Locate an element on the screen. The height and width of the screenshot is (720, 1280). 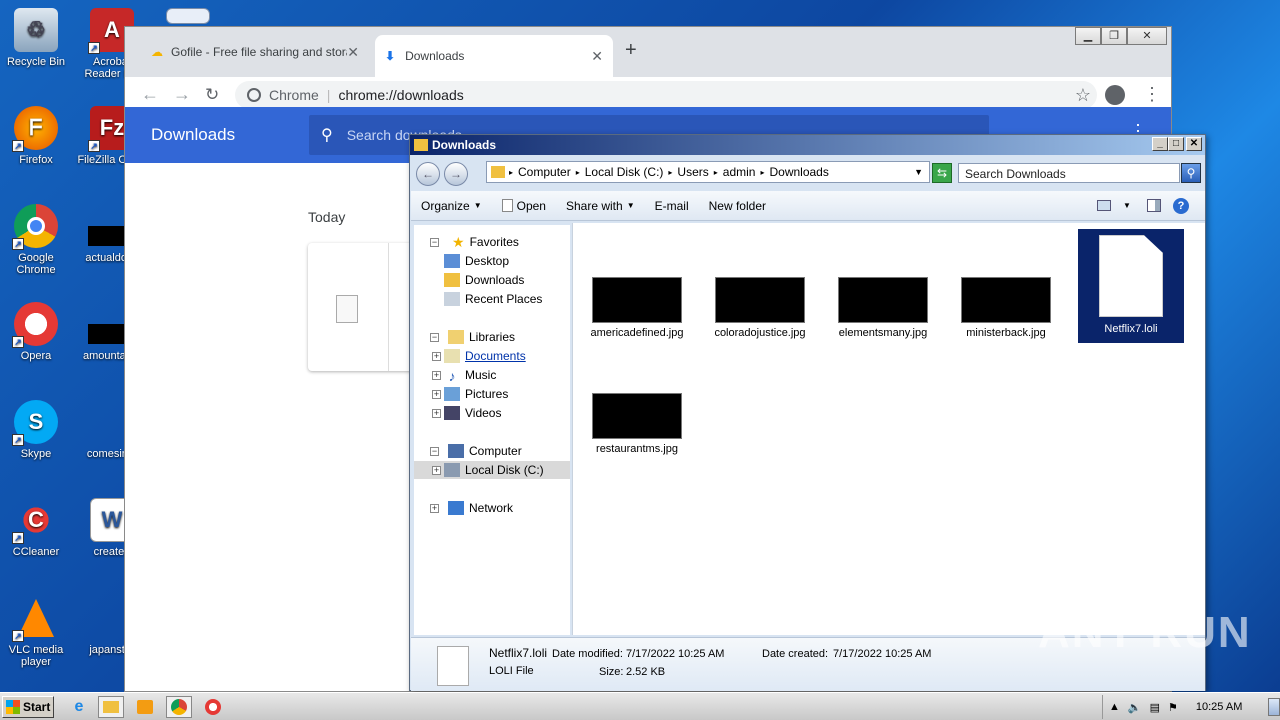
back-arrow-icon: ← is located at coordinates (150, 94).